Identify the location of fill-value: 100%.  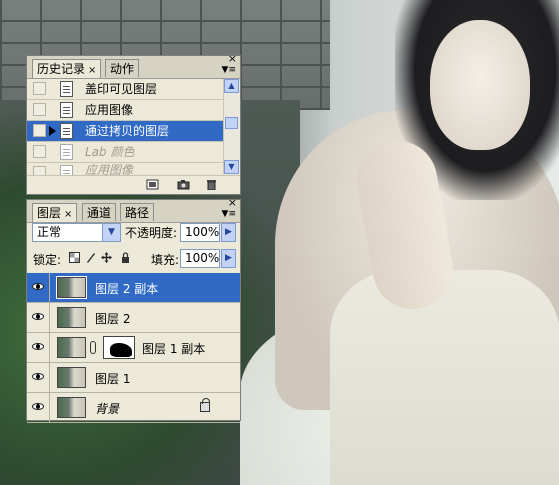
(202, 258).